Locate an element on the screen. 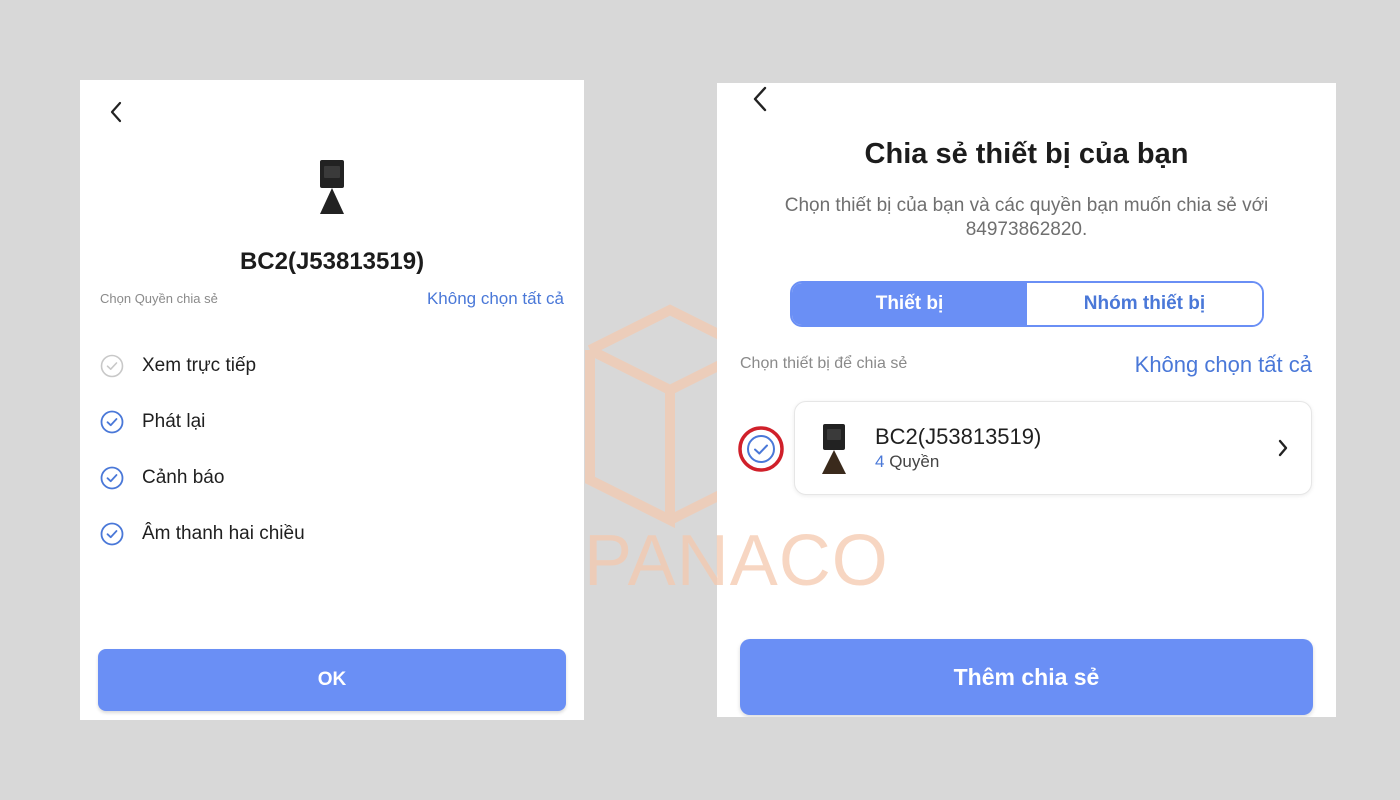 The height and width of the screenshot is (800, 1400). device-card: BC2(J53813519) 4 Quyền is located at coordinates (1053, 448).